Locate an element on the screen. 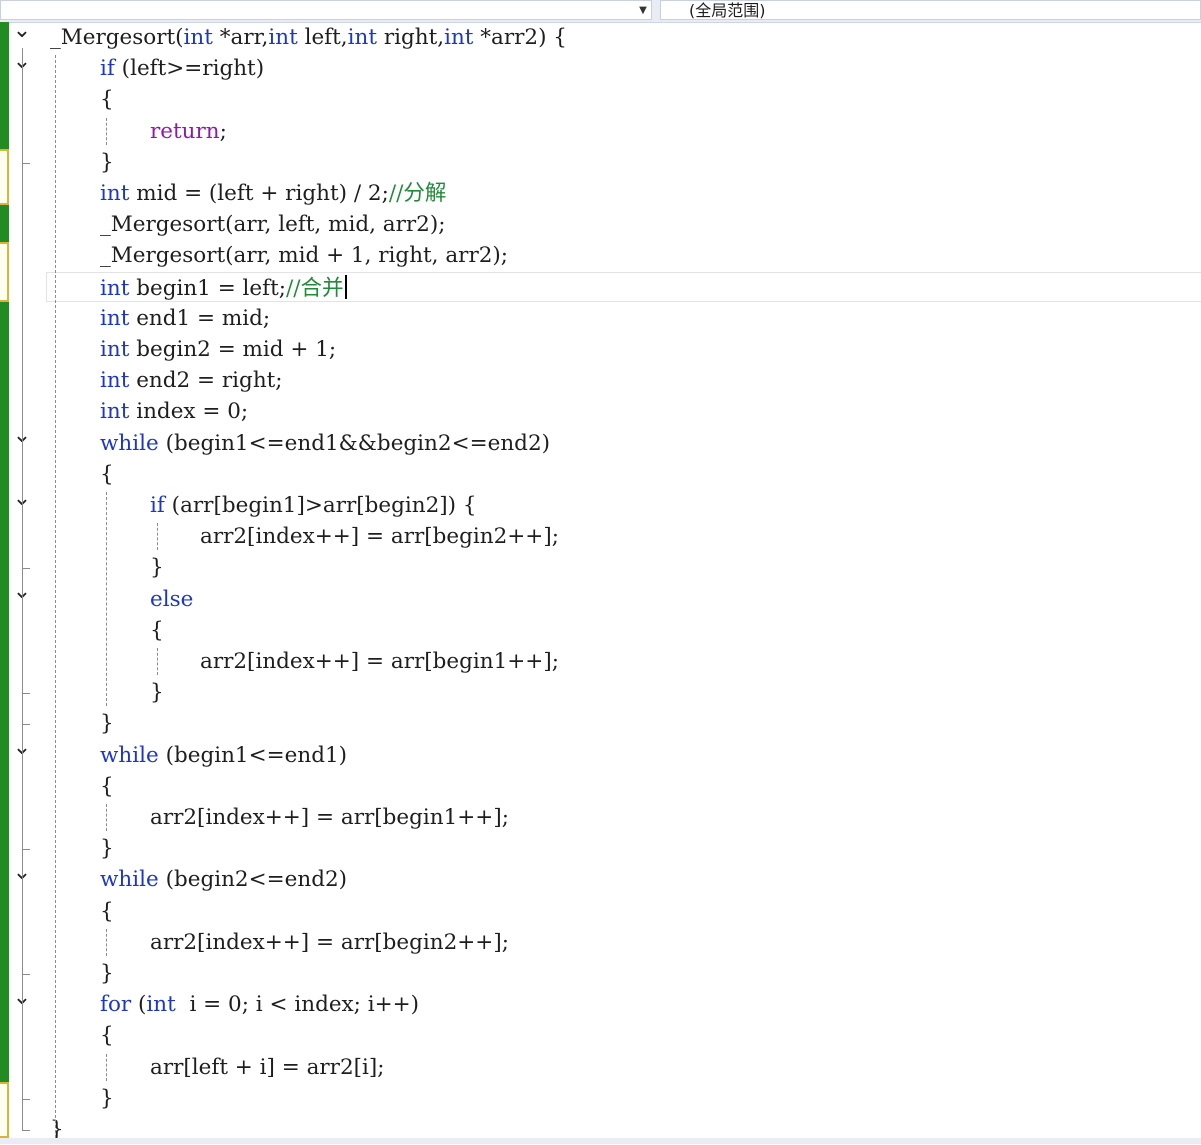 The height and width of the screenshot is (1145, 1201). code-token: arr2[index++] = arr[begin2++]; is located at coordinates (379, 537).